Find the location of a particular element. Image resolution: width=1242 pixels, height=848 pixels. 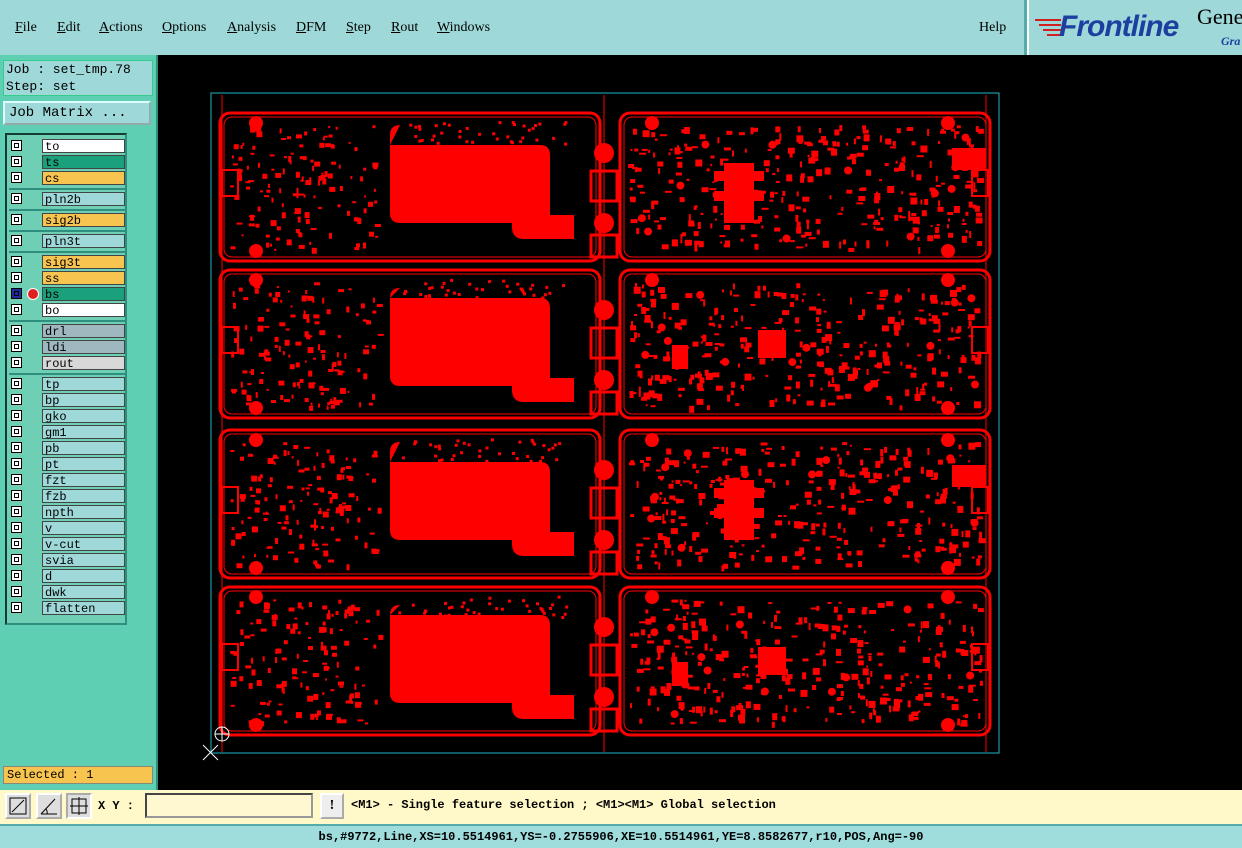

layer-row-pln2b: pln2b is located at coordinates (67, 199).